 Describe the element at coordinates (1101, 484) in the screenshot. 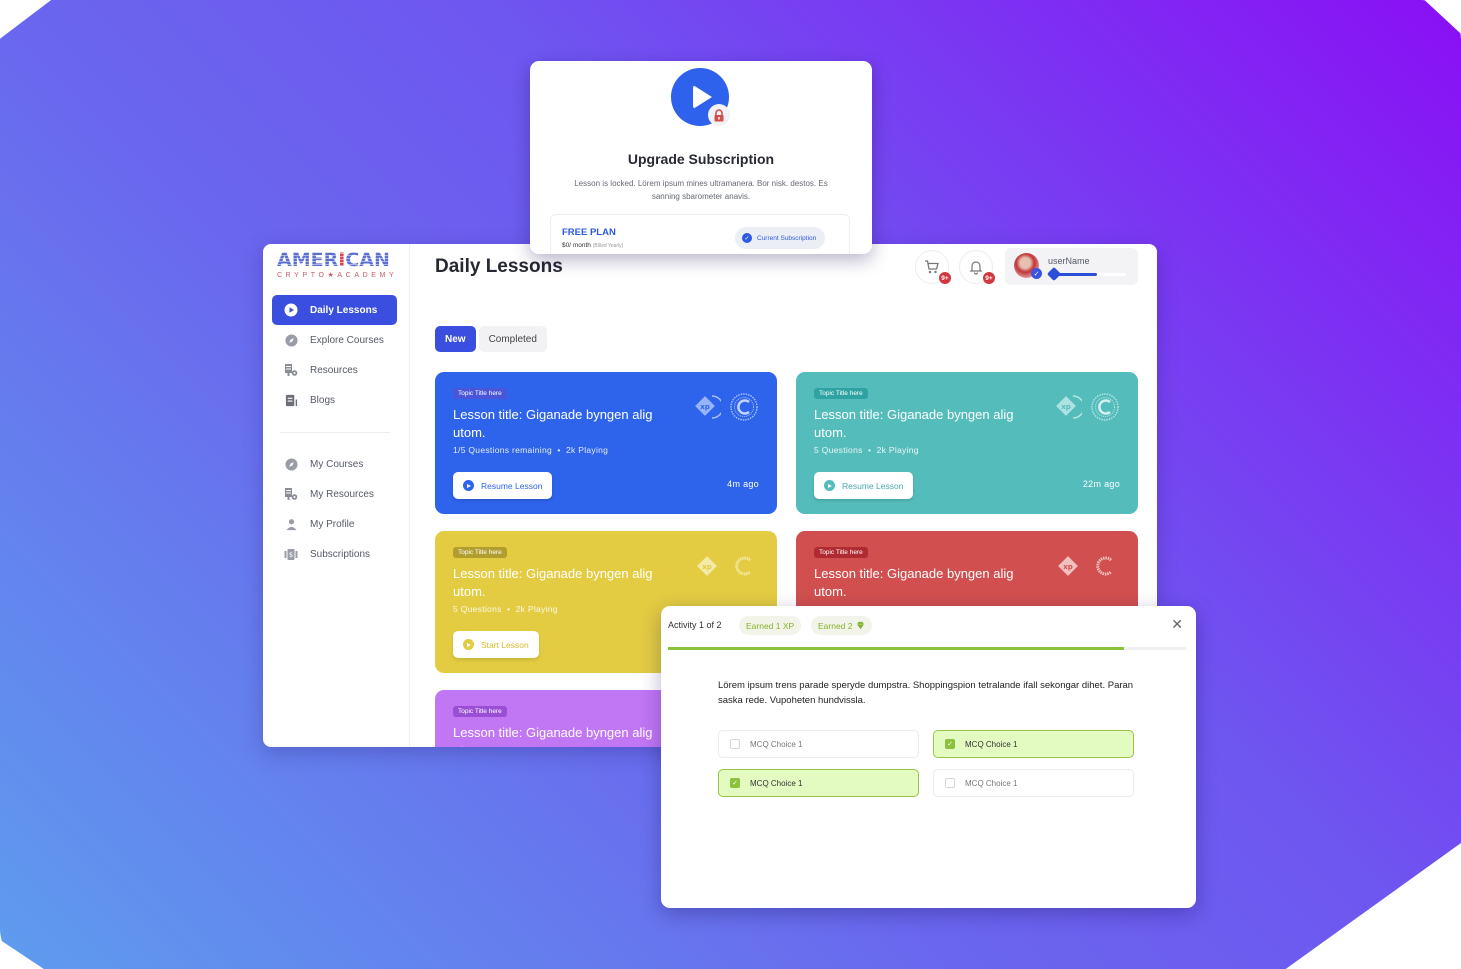

I see `lesson-time: 22m ago` at that location.